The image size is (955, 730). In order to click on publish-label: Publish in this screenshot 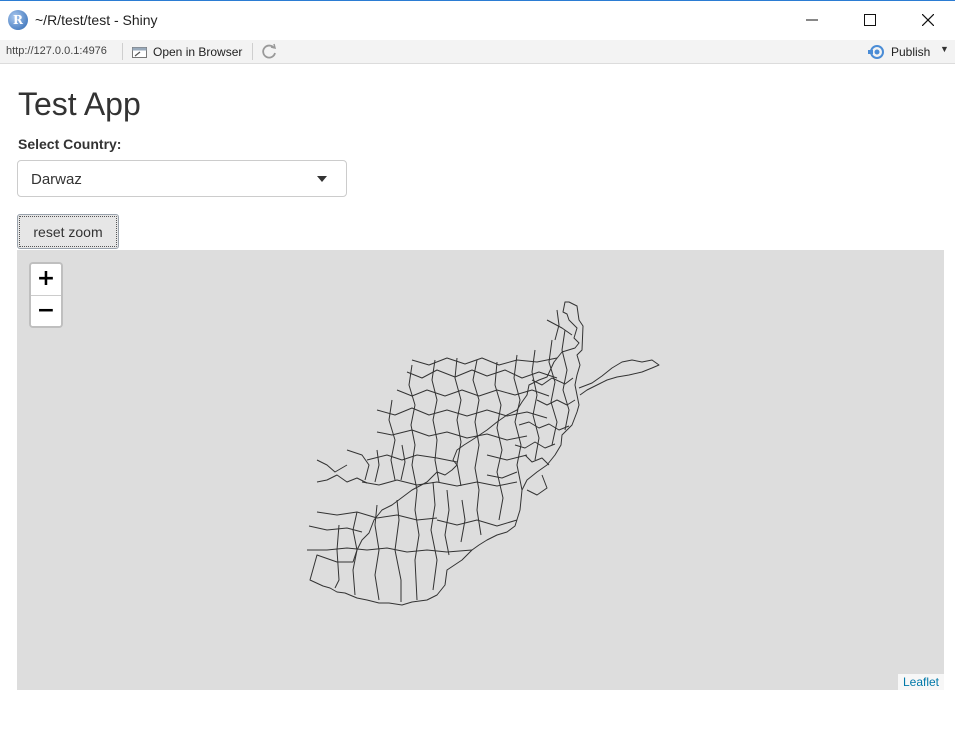, I will do `click(911, 52)`.